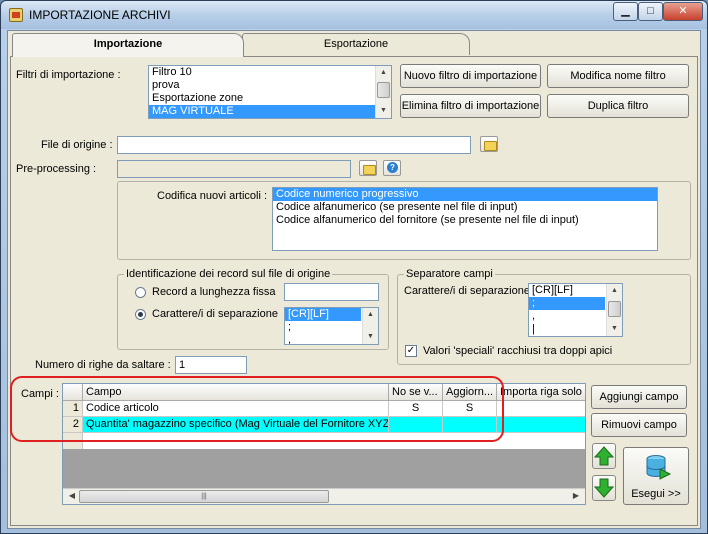  I want to click on source-file-input, so click(294, 145).